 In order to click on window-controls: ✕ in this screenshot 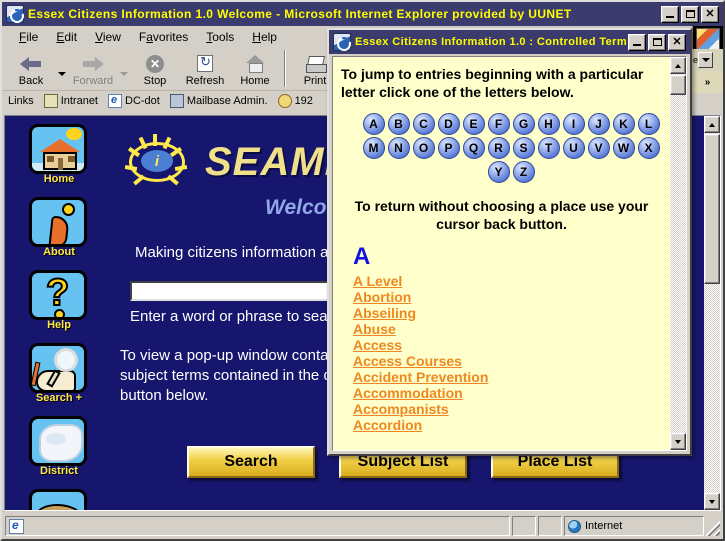, I will do `click(691, 14)`.